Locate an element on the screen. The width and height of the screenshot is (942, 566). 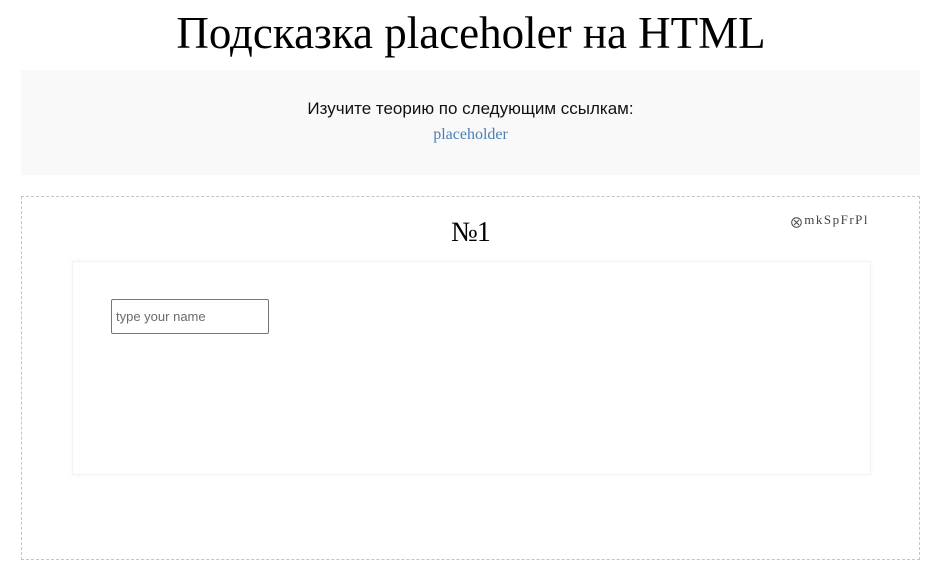
task-code-label: mkSpFrPl is located at coordinates (836, 219).